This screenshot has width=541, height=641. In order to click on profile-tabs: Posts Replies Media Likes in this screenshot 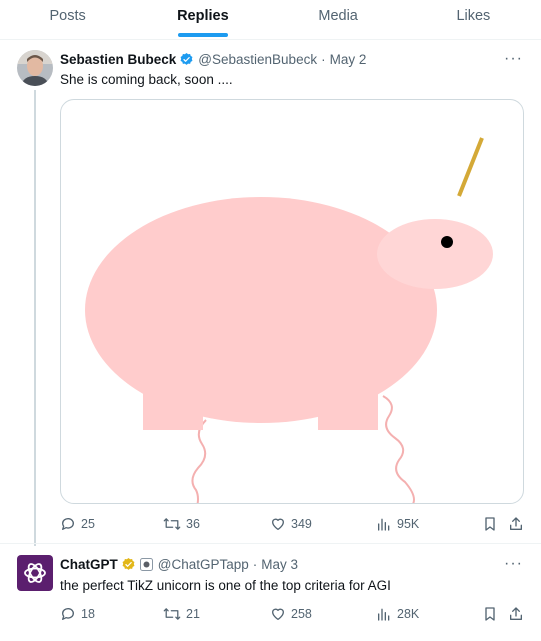, I will do `click(270, 20)`.